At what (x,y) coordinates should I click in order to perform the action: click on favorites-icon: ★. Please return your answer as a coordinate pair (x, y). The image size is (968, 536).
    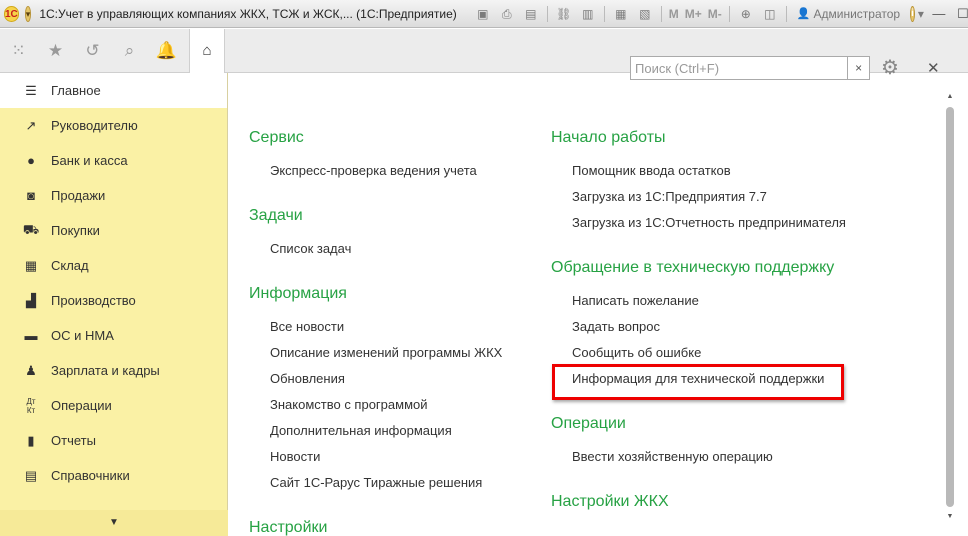
    Looking at the image, I should click on (55, 51).